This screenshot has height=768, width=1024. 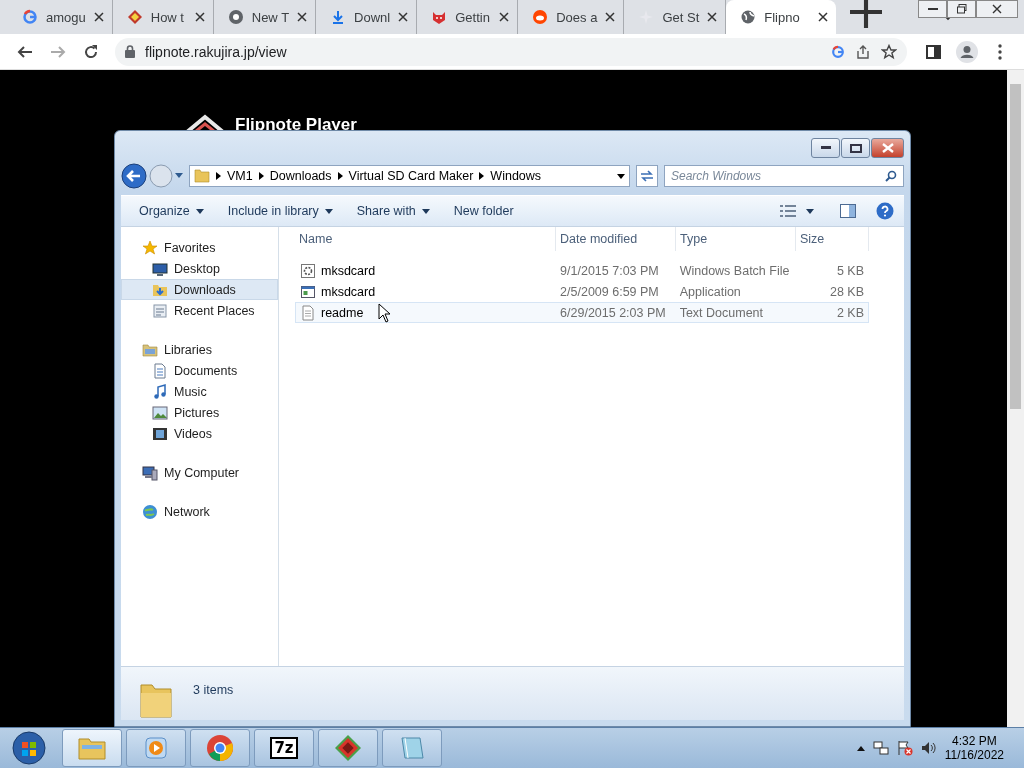 What do you see at coordinates (240, 176) in the screenshot?
I see `breadcrumb-item: VM1` at bounding box center [240, 176].